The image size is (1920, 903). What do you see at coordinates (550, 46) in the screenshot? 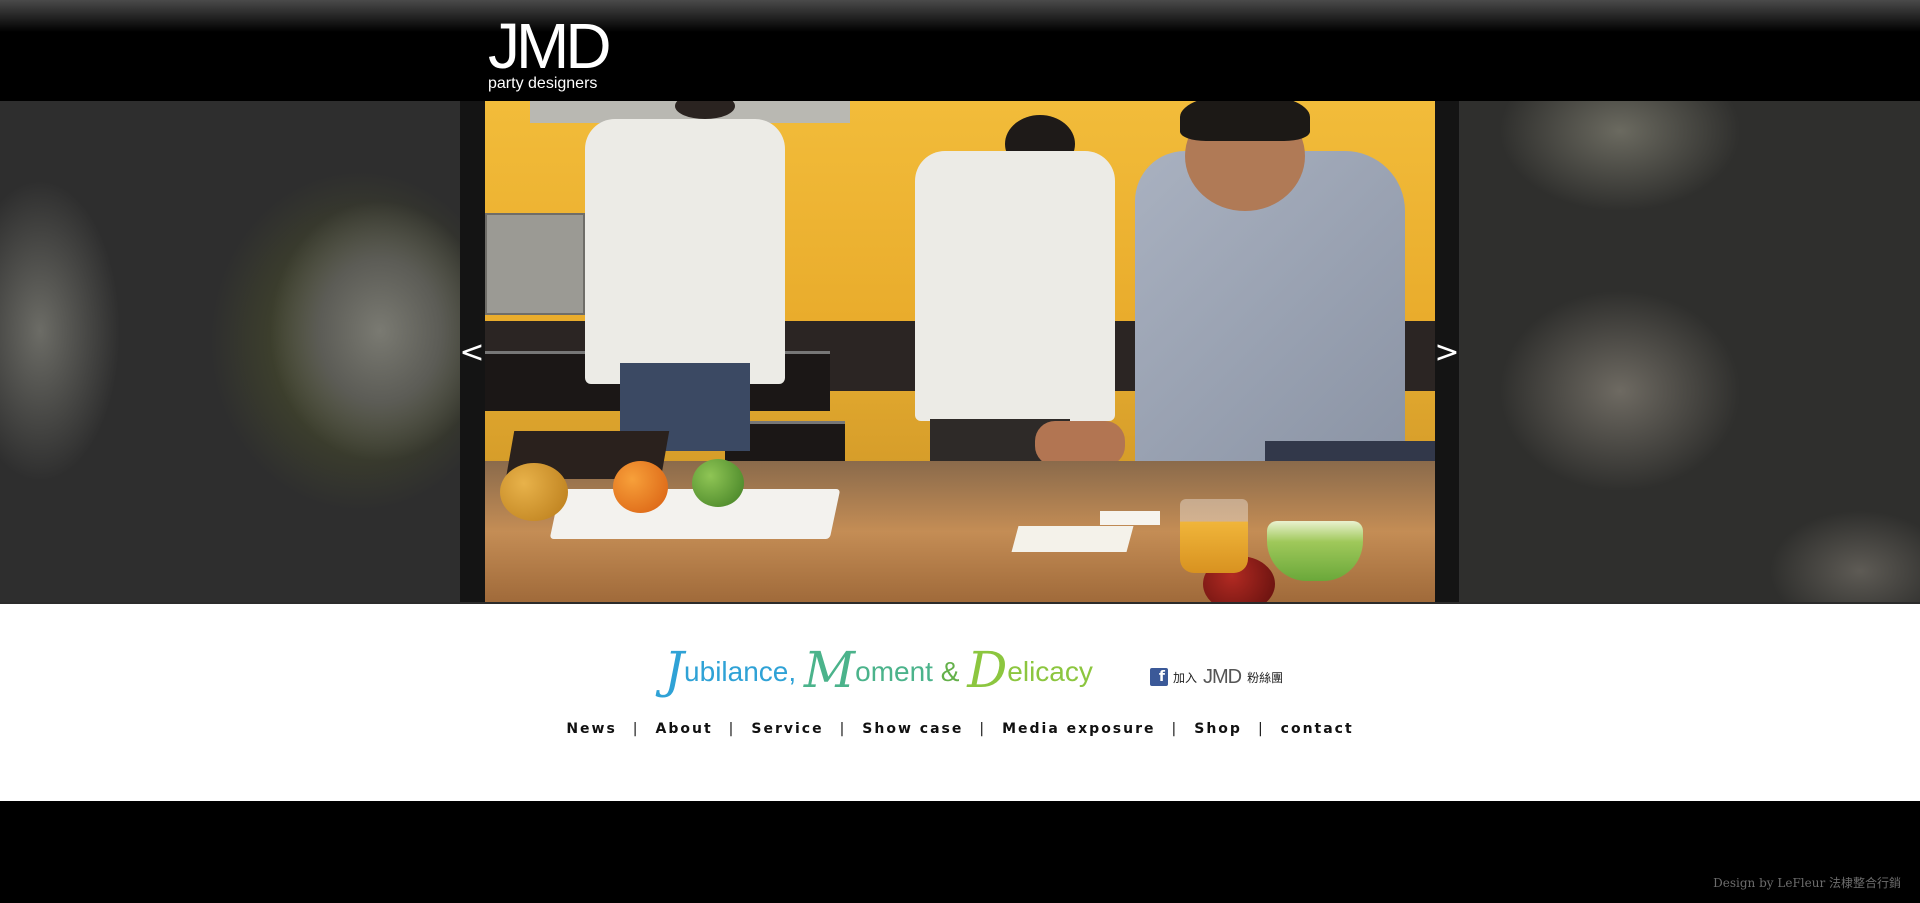
I see `logo-wordmark: JMD` at bounding box center [550, 46].